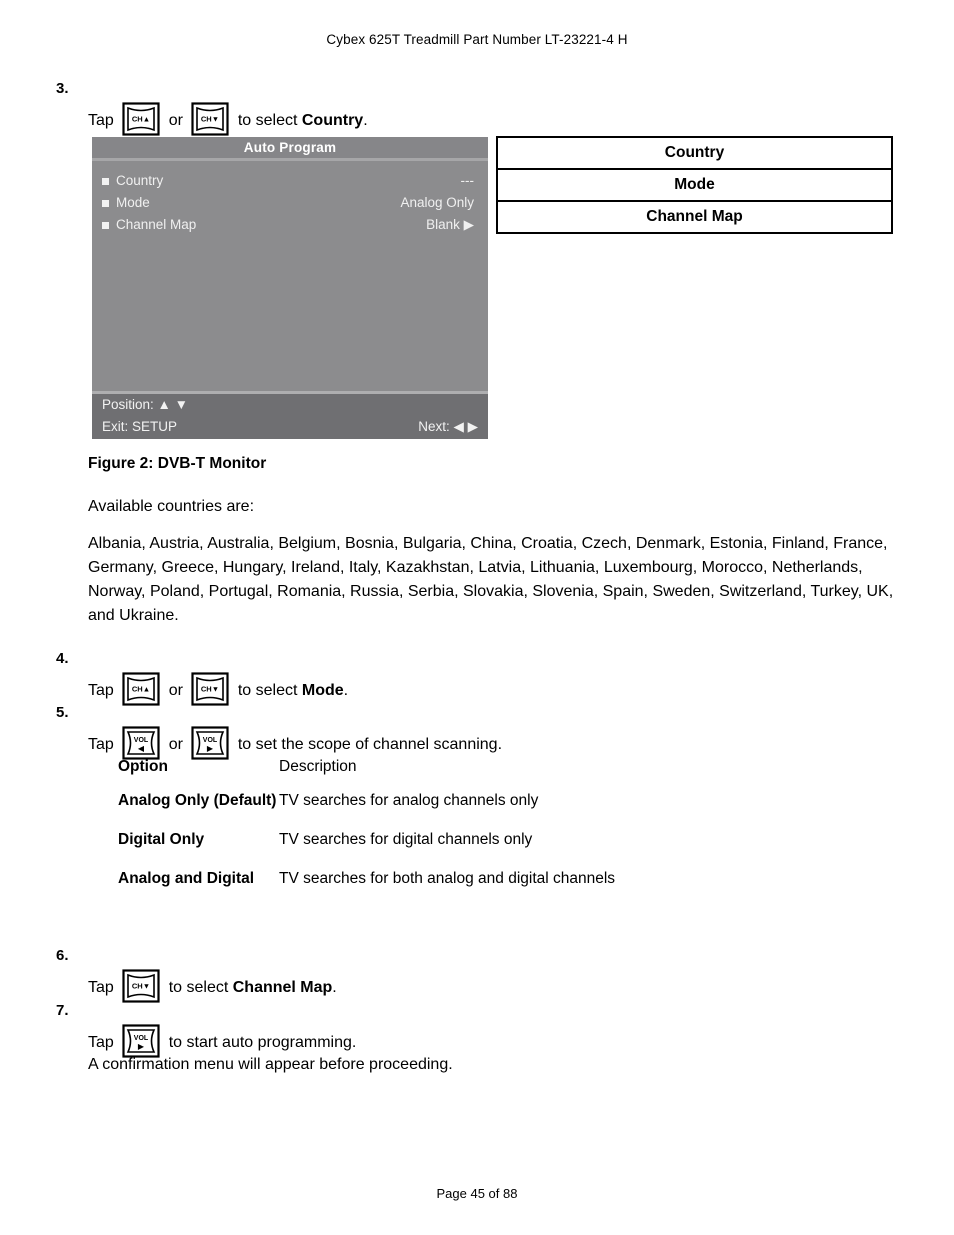 Image resolution: width=954 pixels, height=1235 pixels. What do you see at coordinates (409, 800) in the screenshot?
I see `description-analog-only: TV searches for analog channels only` at bounding box center [409, 800].